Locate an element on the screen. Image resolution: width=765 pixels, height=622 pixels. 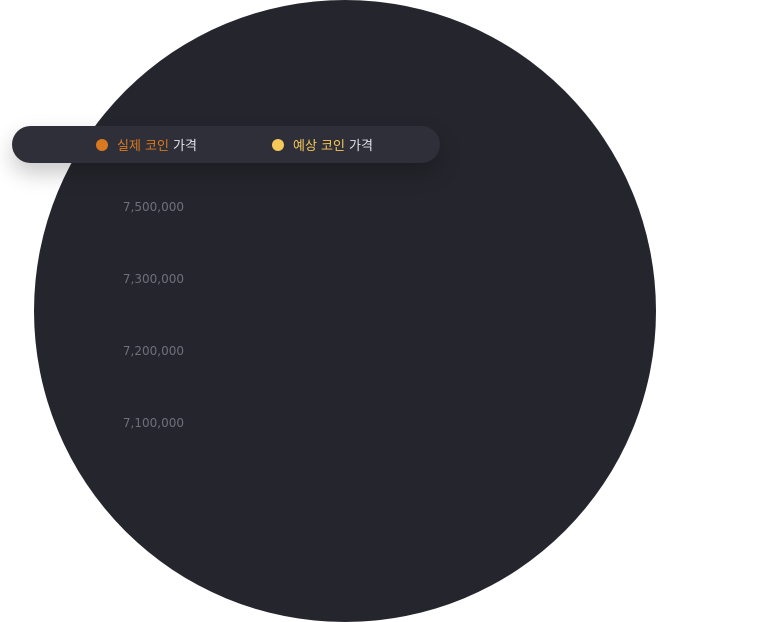
y-tick-label: 7,500,000 is located at coordinates (153, 207).